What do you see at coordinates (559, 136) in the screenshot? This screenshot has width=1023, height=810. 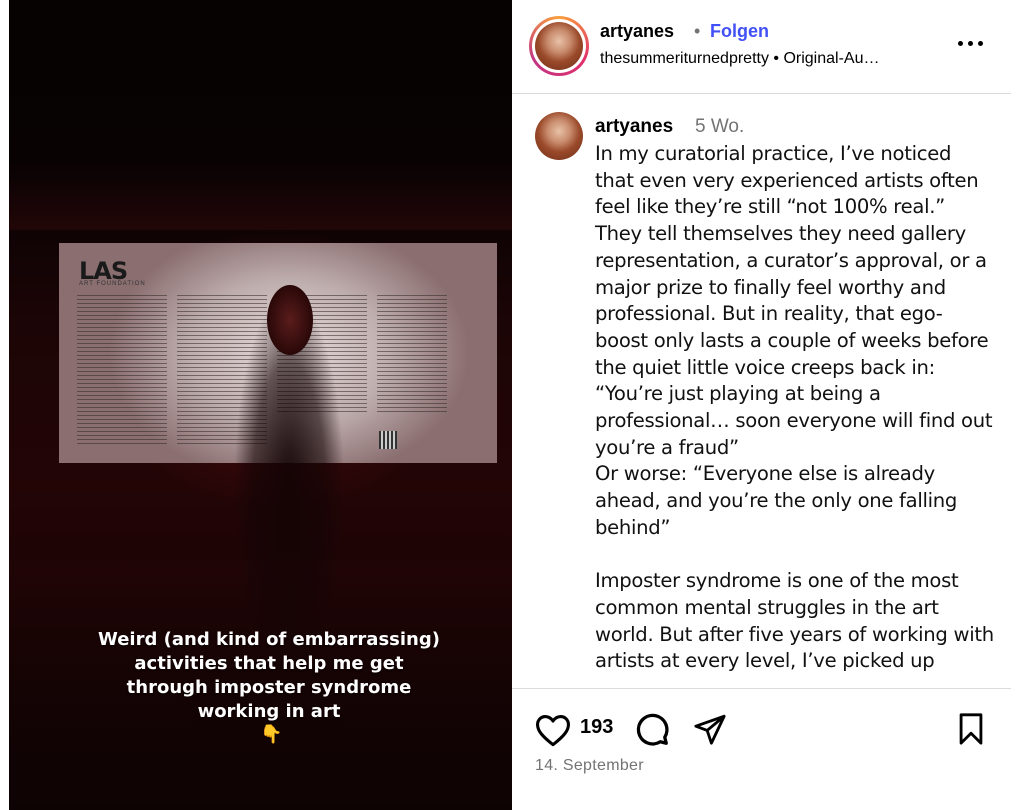 I see `comment-avatar` at bounding box center [559, 136].